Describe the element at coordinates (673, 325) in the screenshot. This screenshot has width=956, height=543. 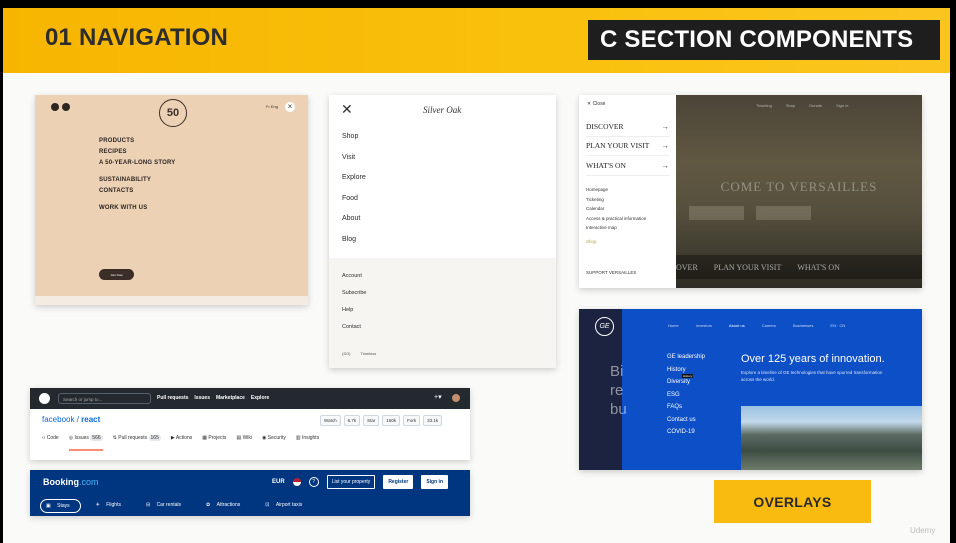
I see `nav-home: Home` at that location.